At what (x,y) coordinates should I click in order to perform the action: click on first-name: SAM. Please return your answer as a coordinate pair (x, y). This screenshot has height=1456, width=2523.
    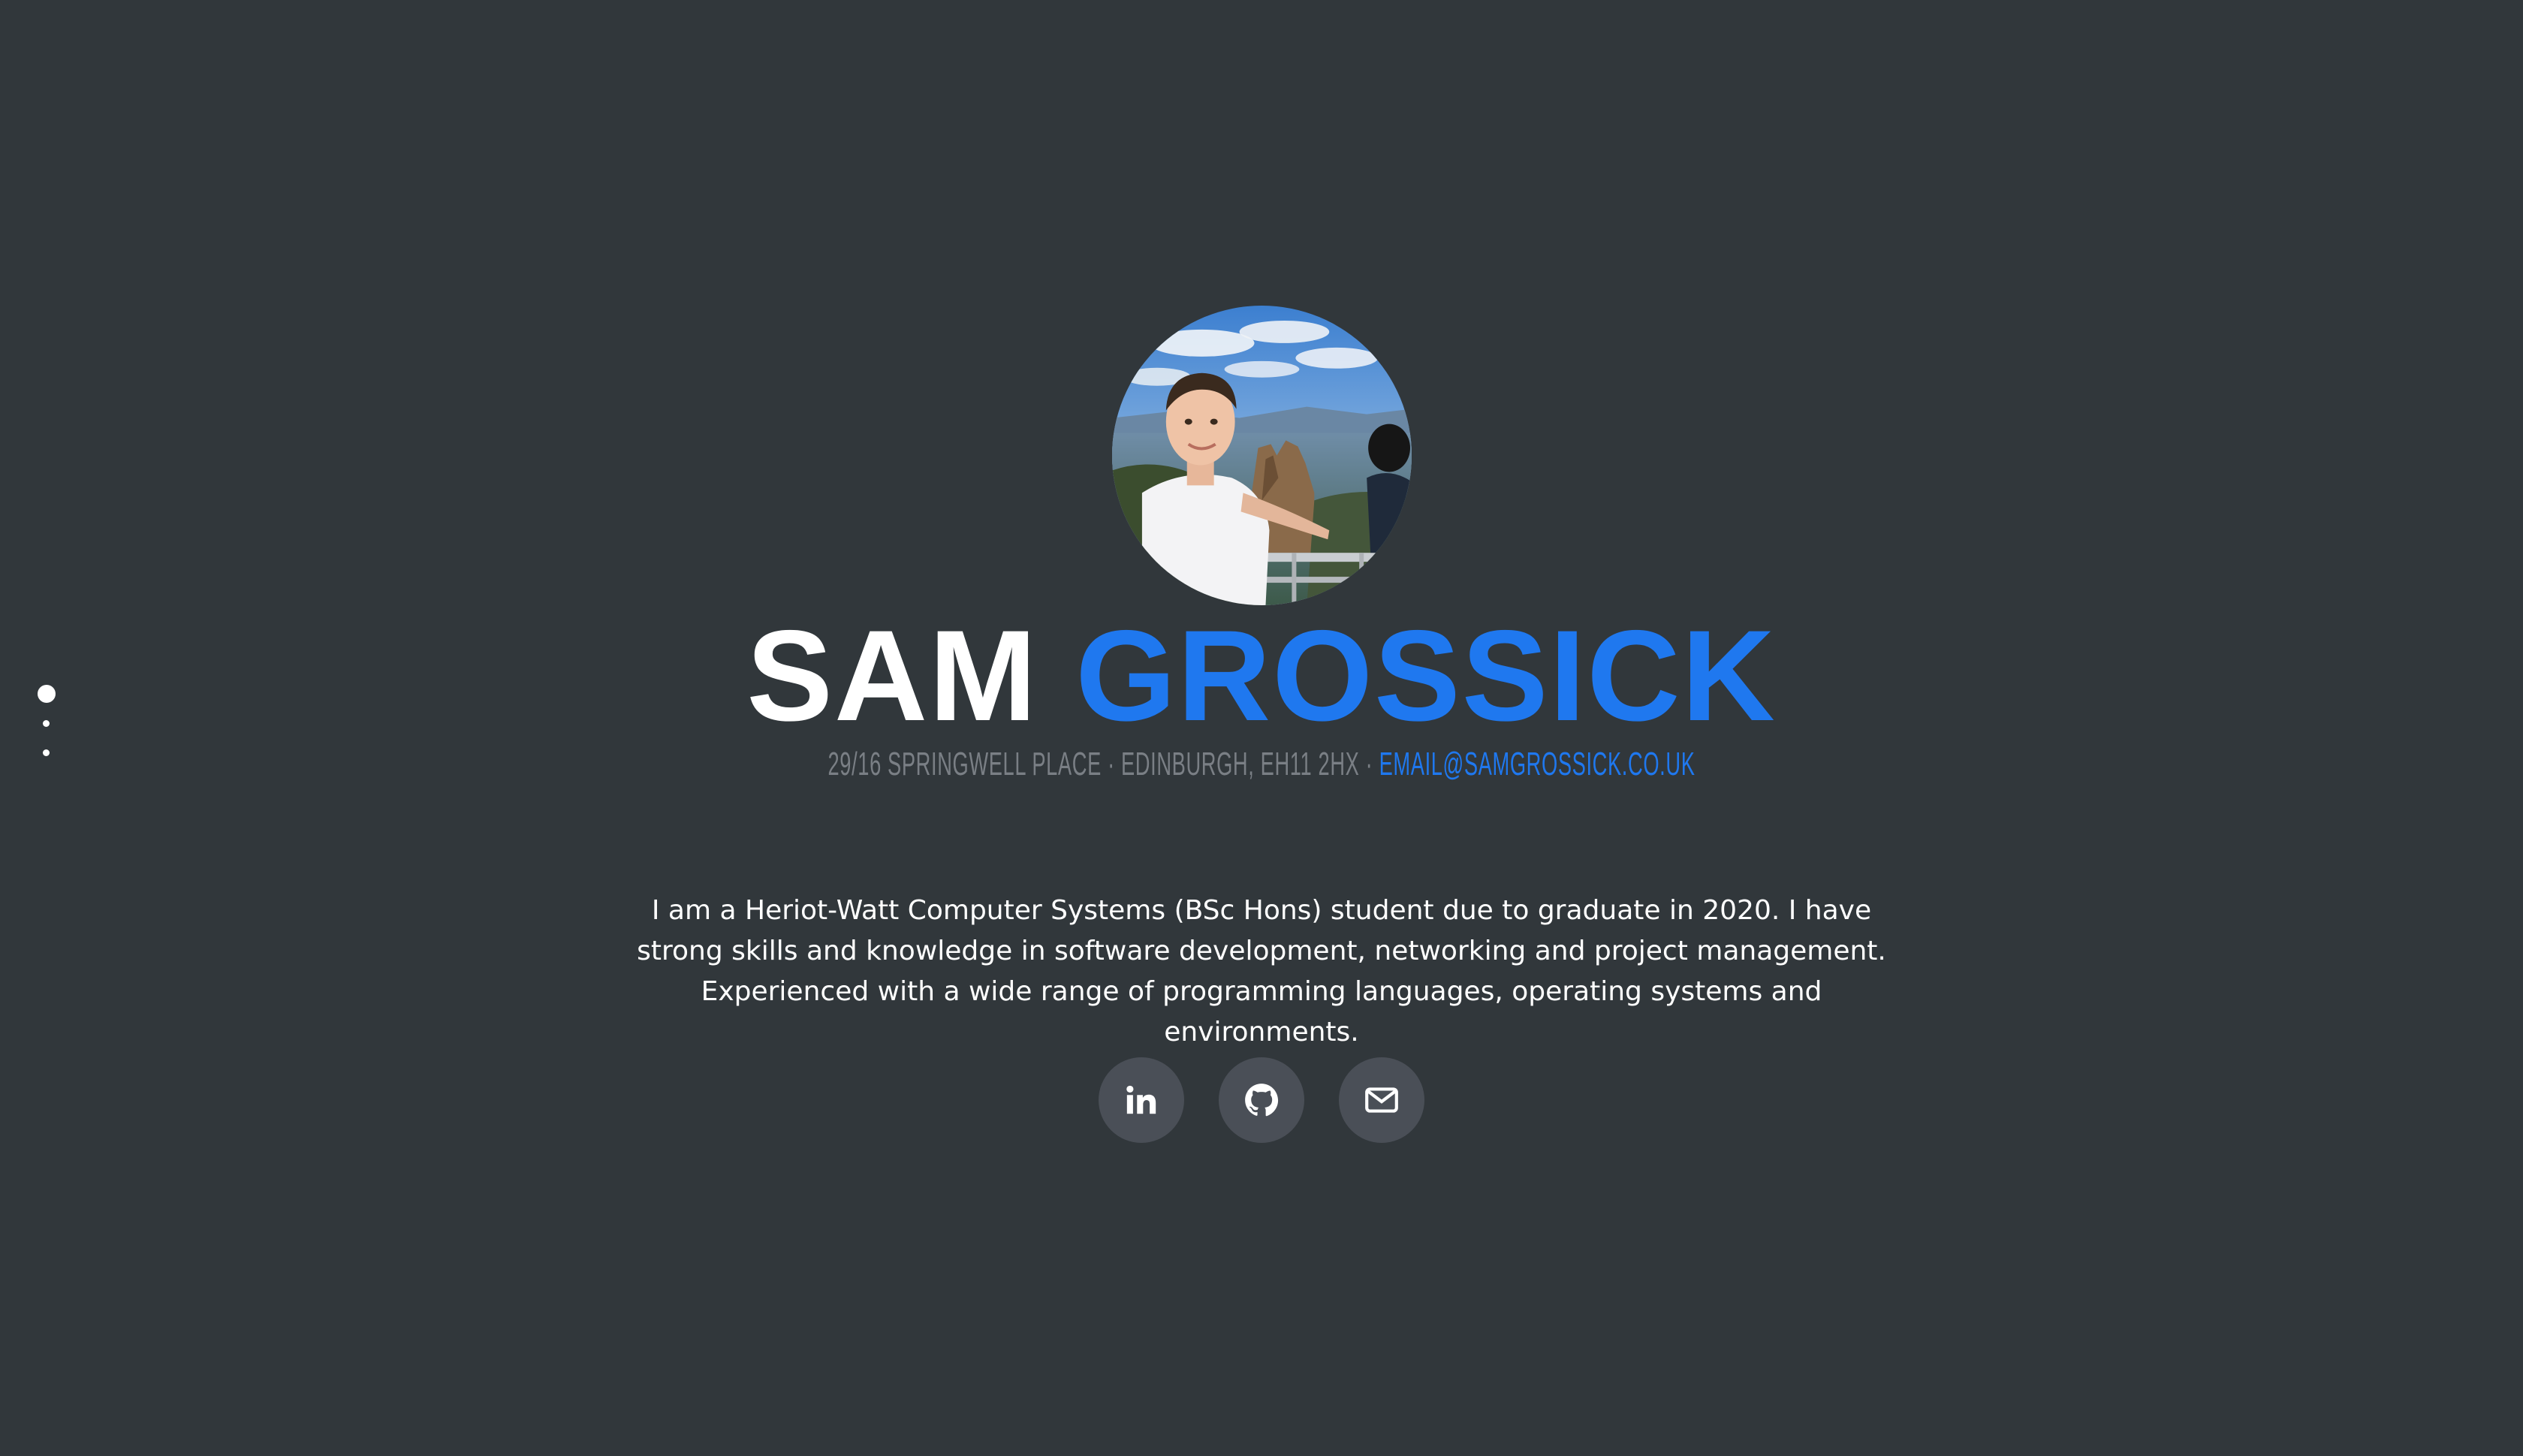
    Looking at the image, I should click on (892, 676).